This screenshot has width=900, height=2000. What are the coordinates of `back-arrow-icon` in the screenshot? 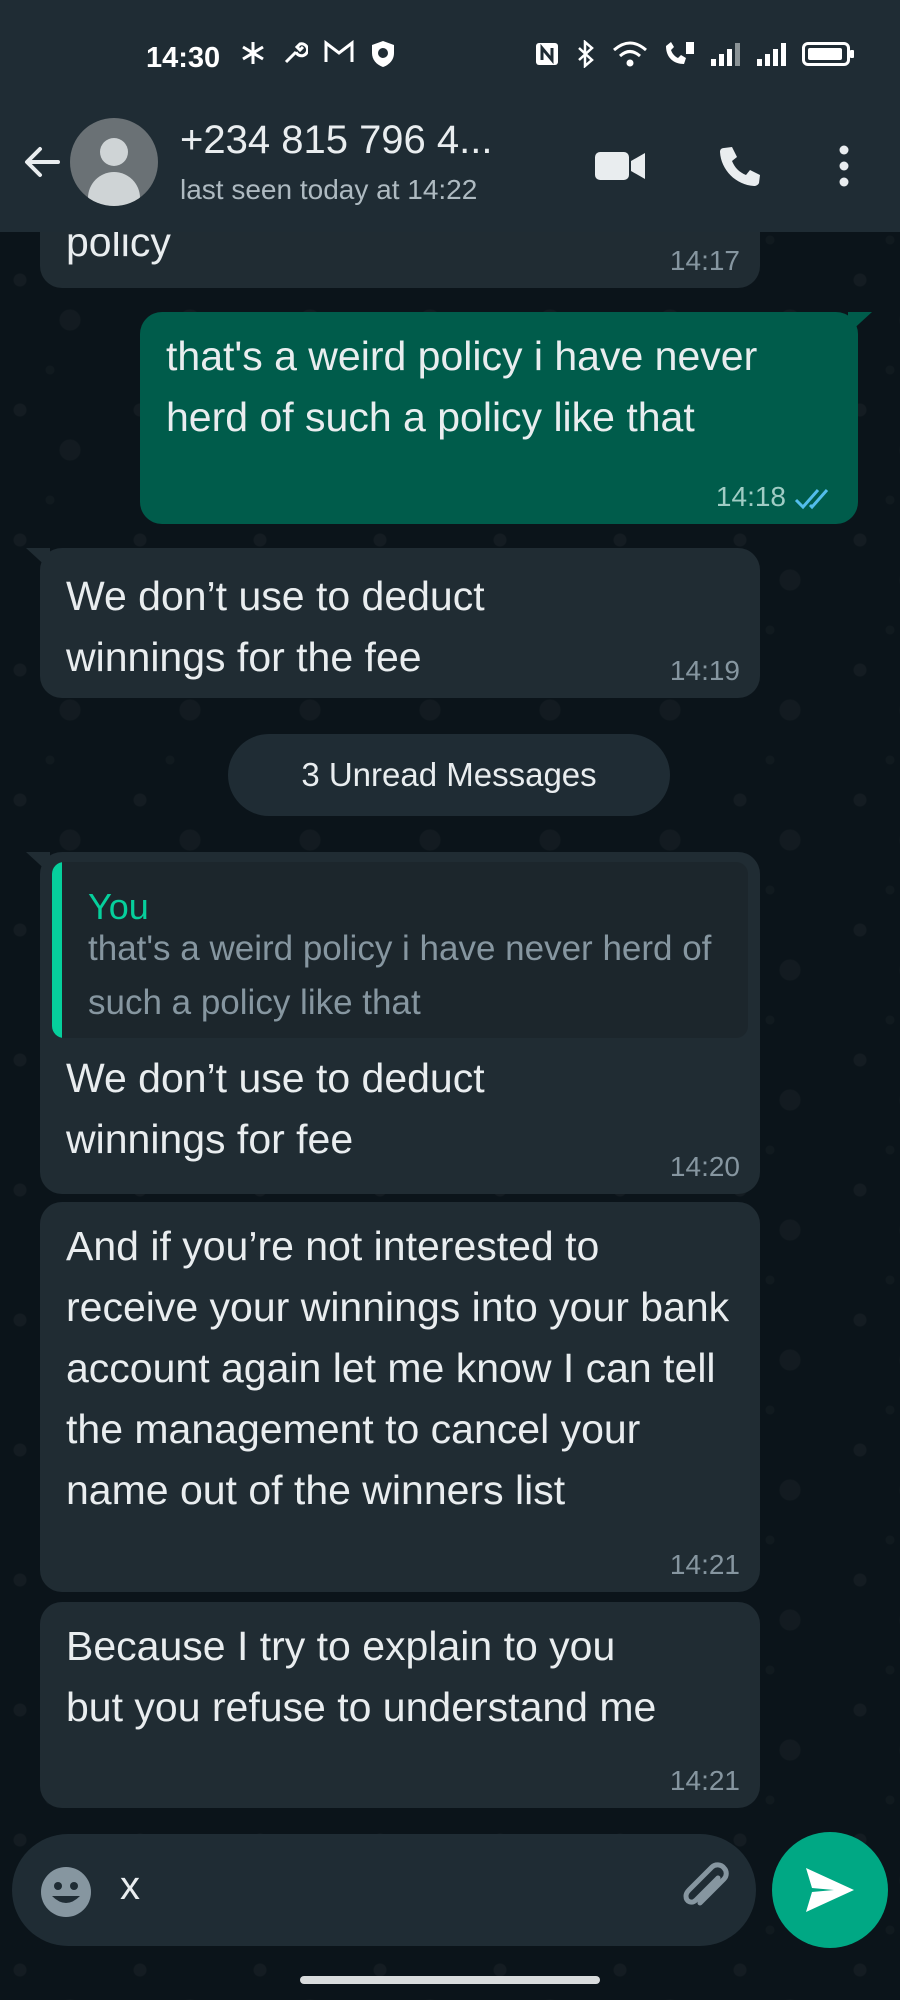 It's located at (42, 162).